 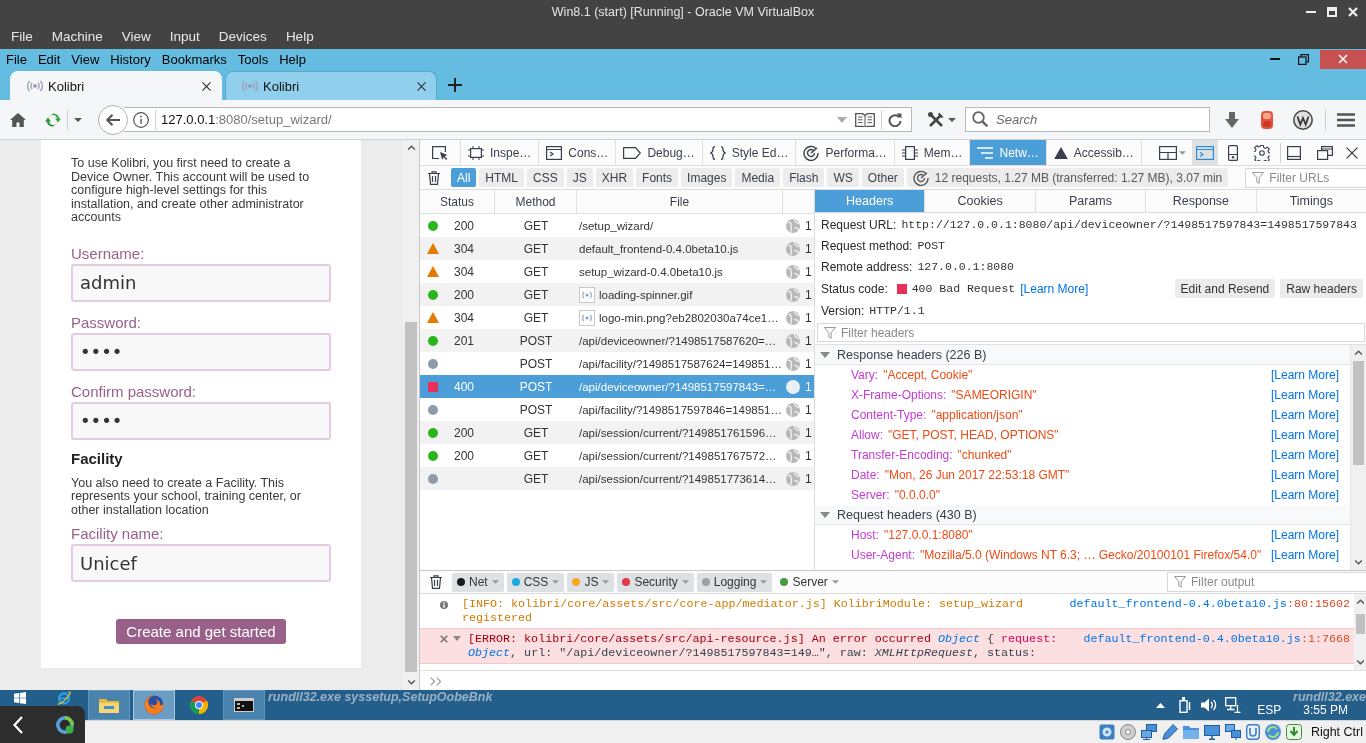 What do you see at coordinates (1266, 582) in the screenshot?
I see `filter-field: Filter output` at bounding box center [1266, 582].